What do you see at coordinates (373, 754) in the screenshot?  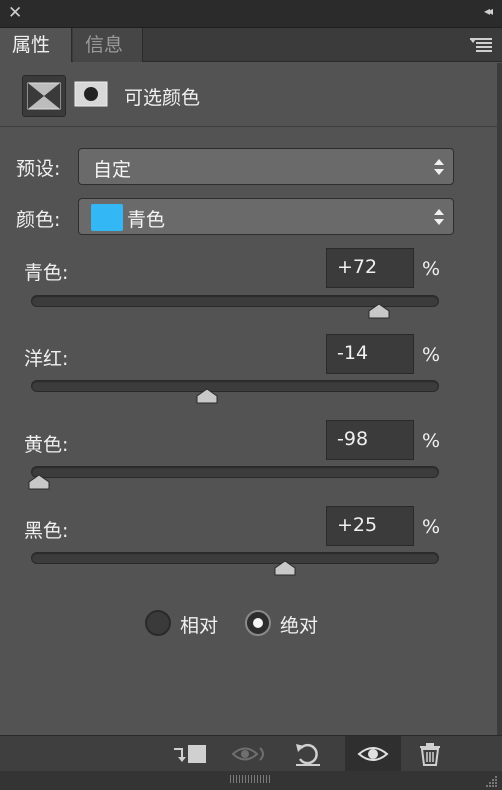 I see `eye-icon` at bounding box center [373, 754].